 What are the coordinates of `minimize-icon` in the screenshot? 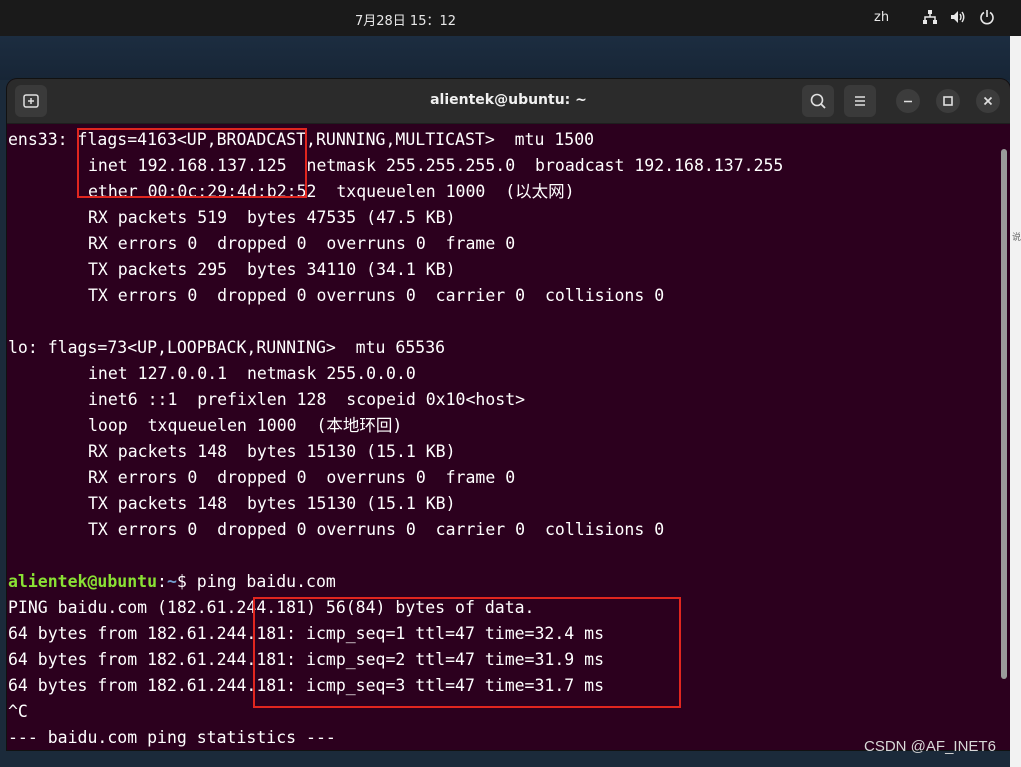 It's located at (908, 101).